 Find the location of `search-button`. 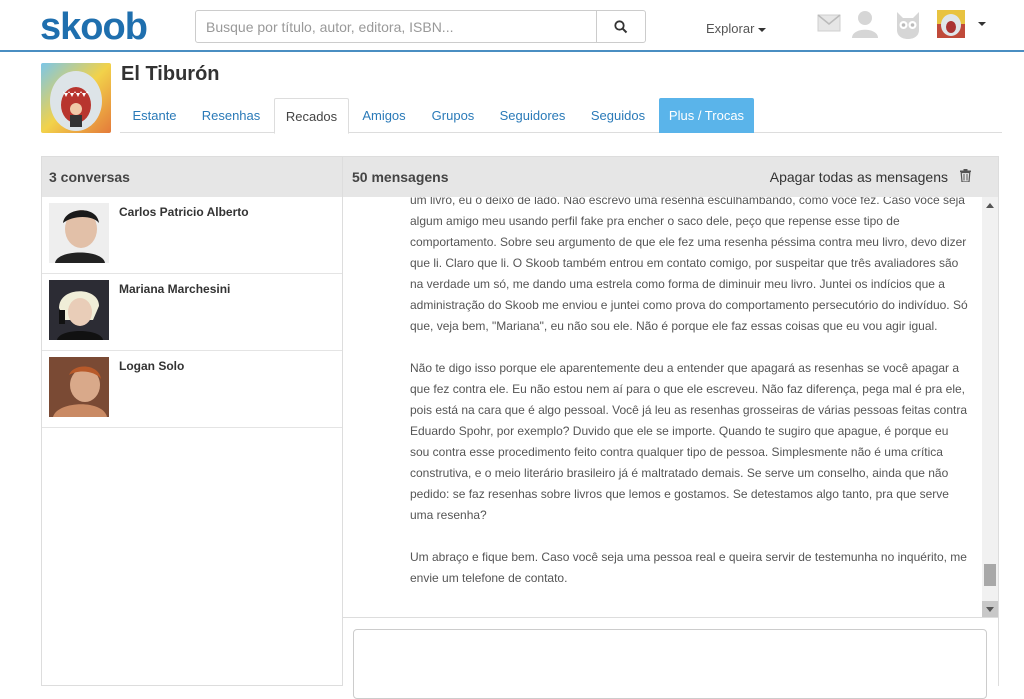

search-button is located at coordinates (620, 26).